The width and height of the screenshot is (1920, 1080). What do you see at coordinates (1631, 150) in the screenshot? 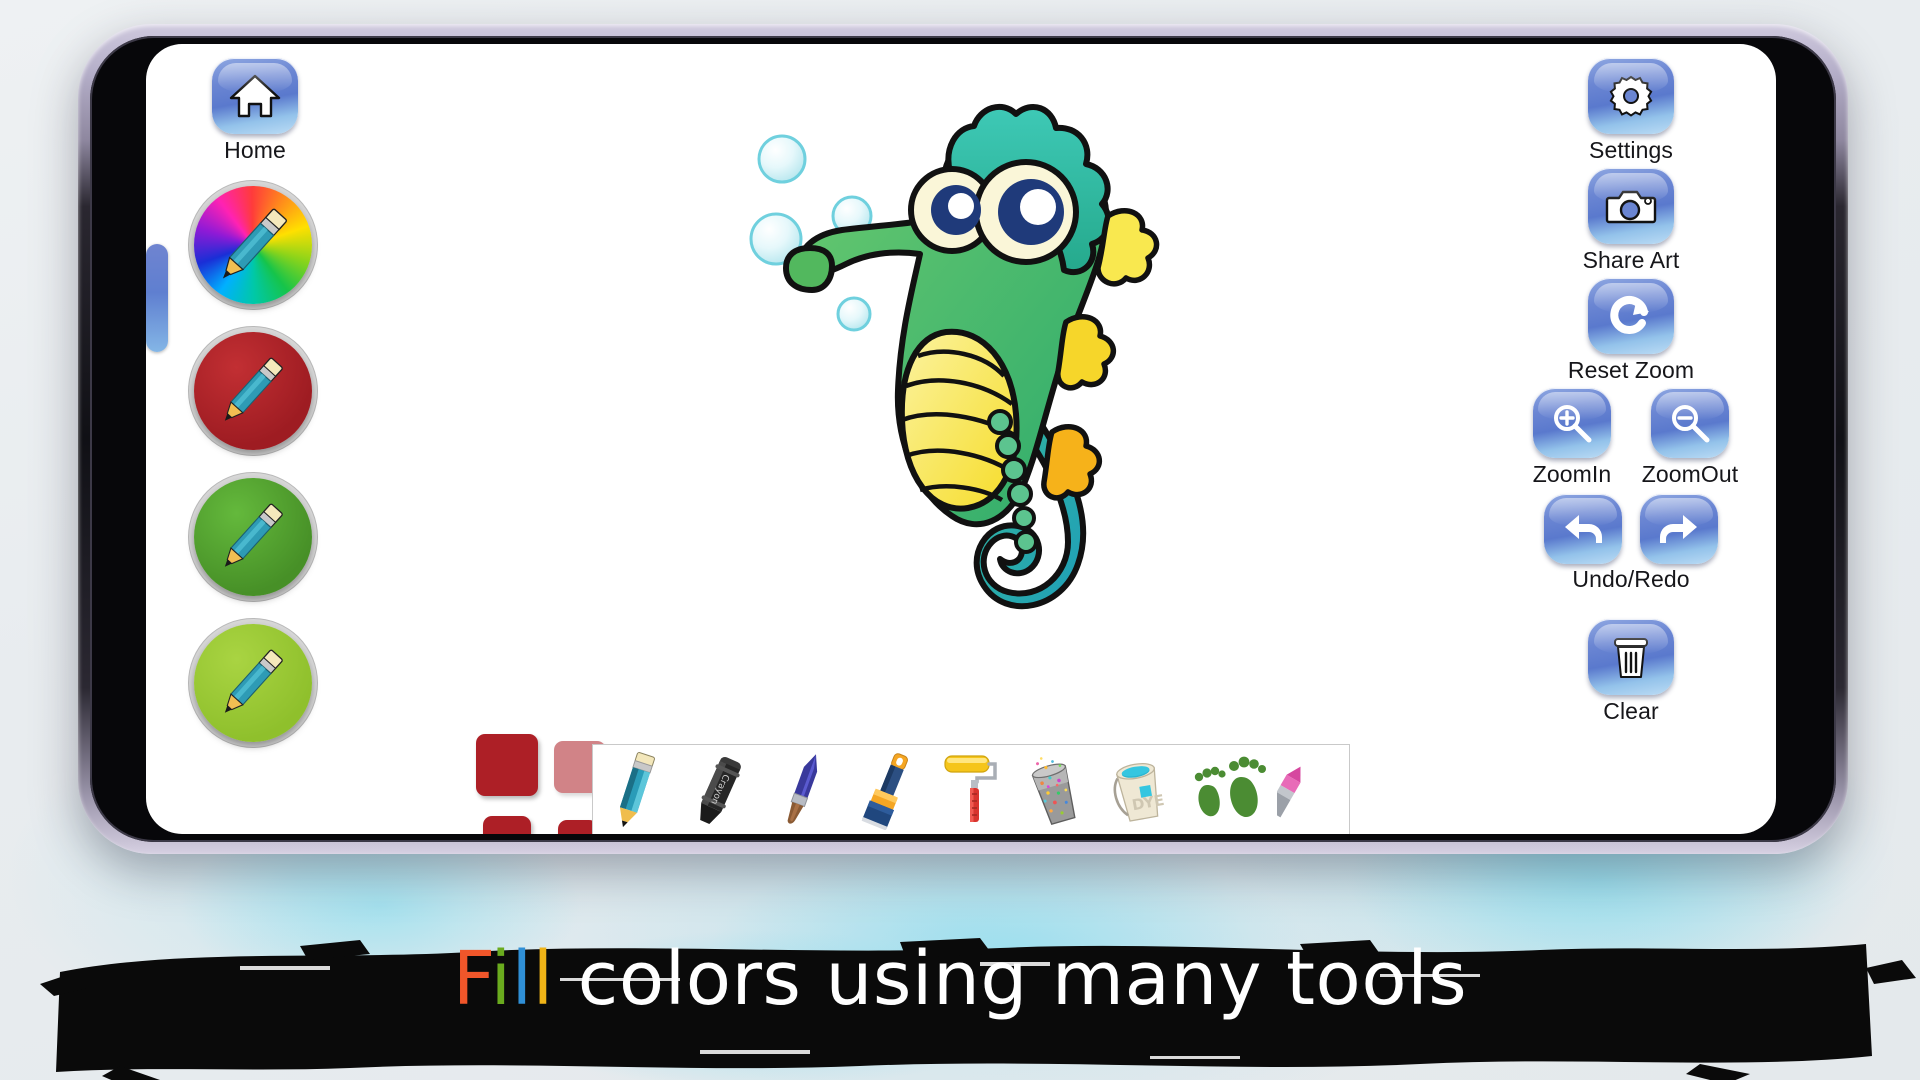
I see `settings-label: Settings` at bounding box center [1631, 150].